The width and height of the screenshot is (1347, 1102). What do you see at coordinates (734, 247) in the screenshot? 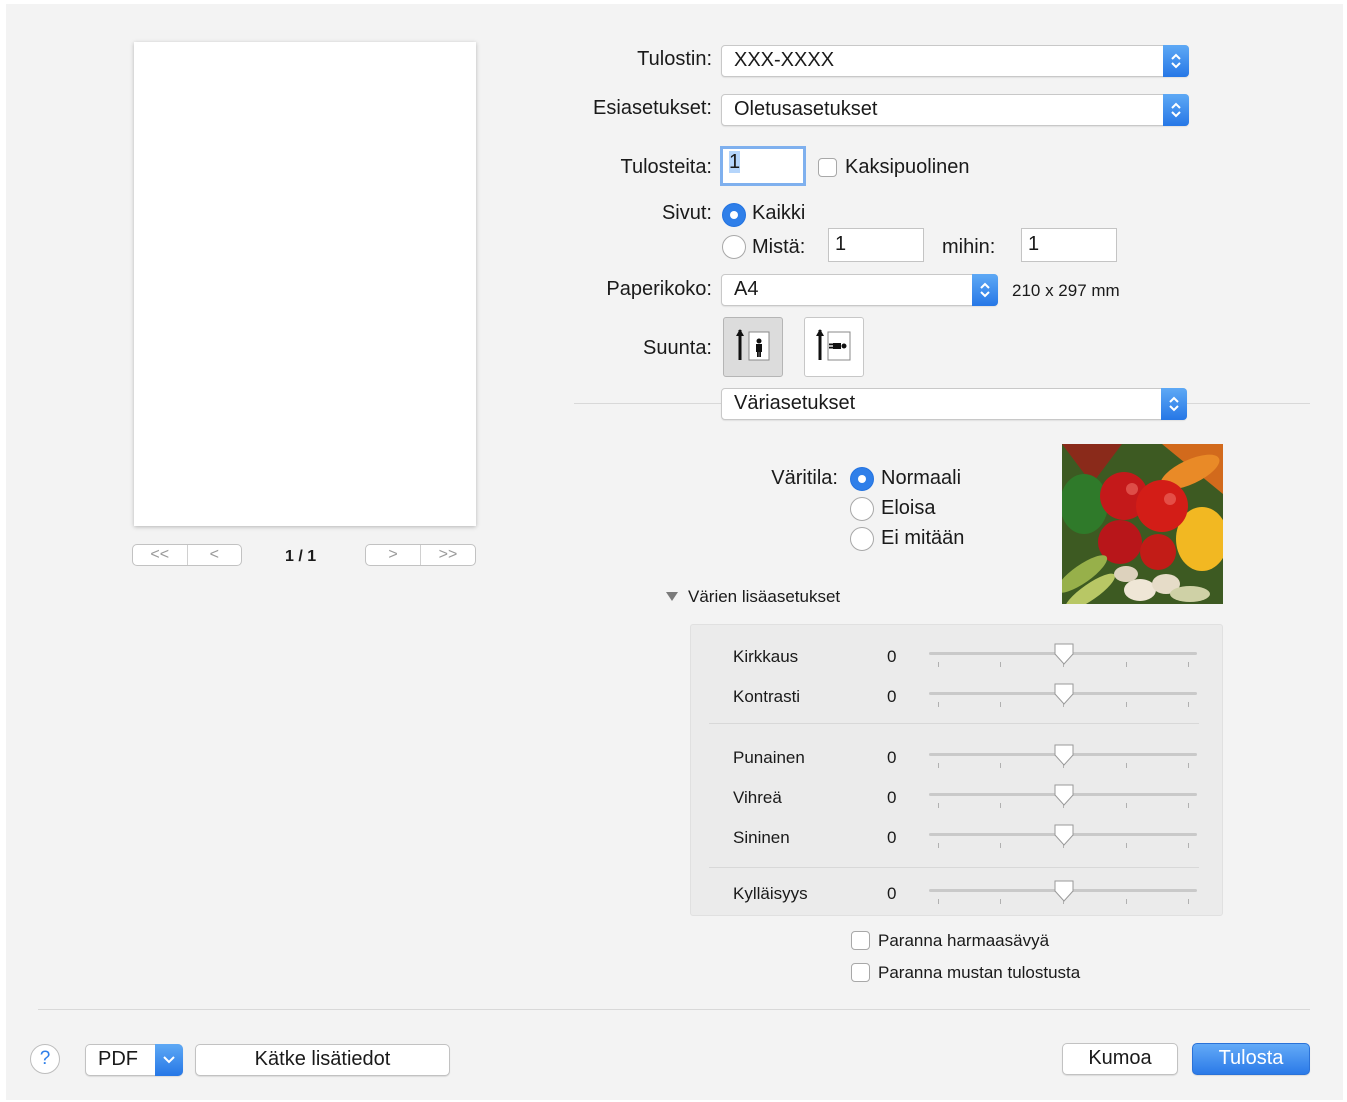
I see `pages-range-radio` at bounding box center [734, 247].